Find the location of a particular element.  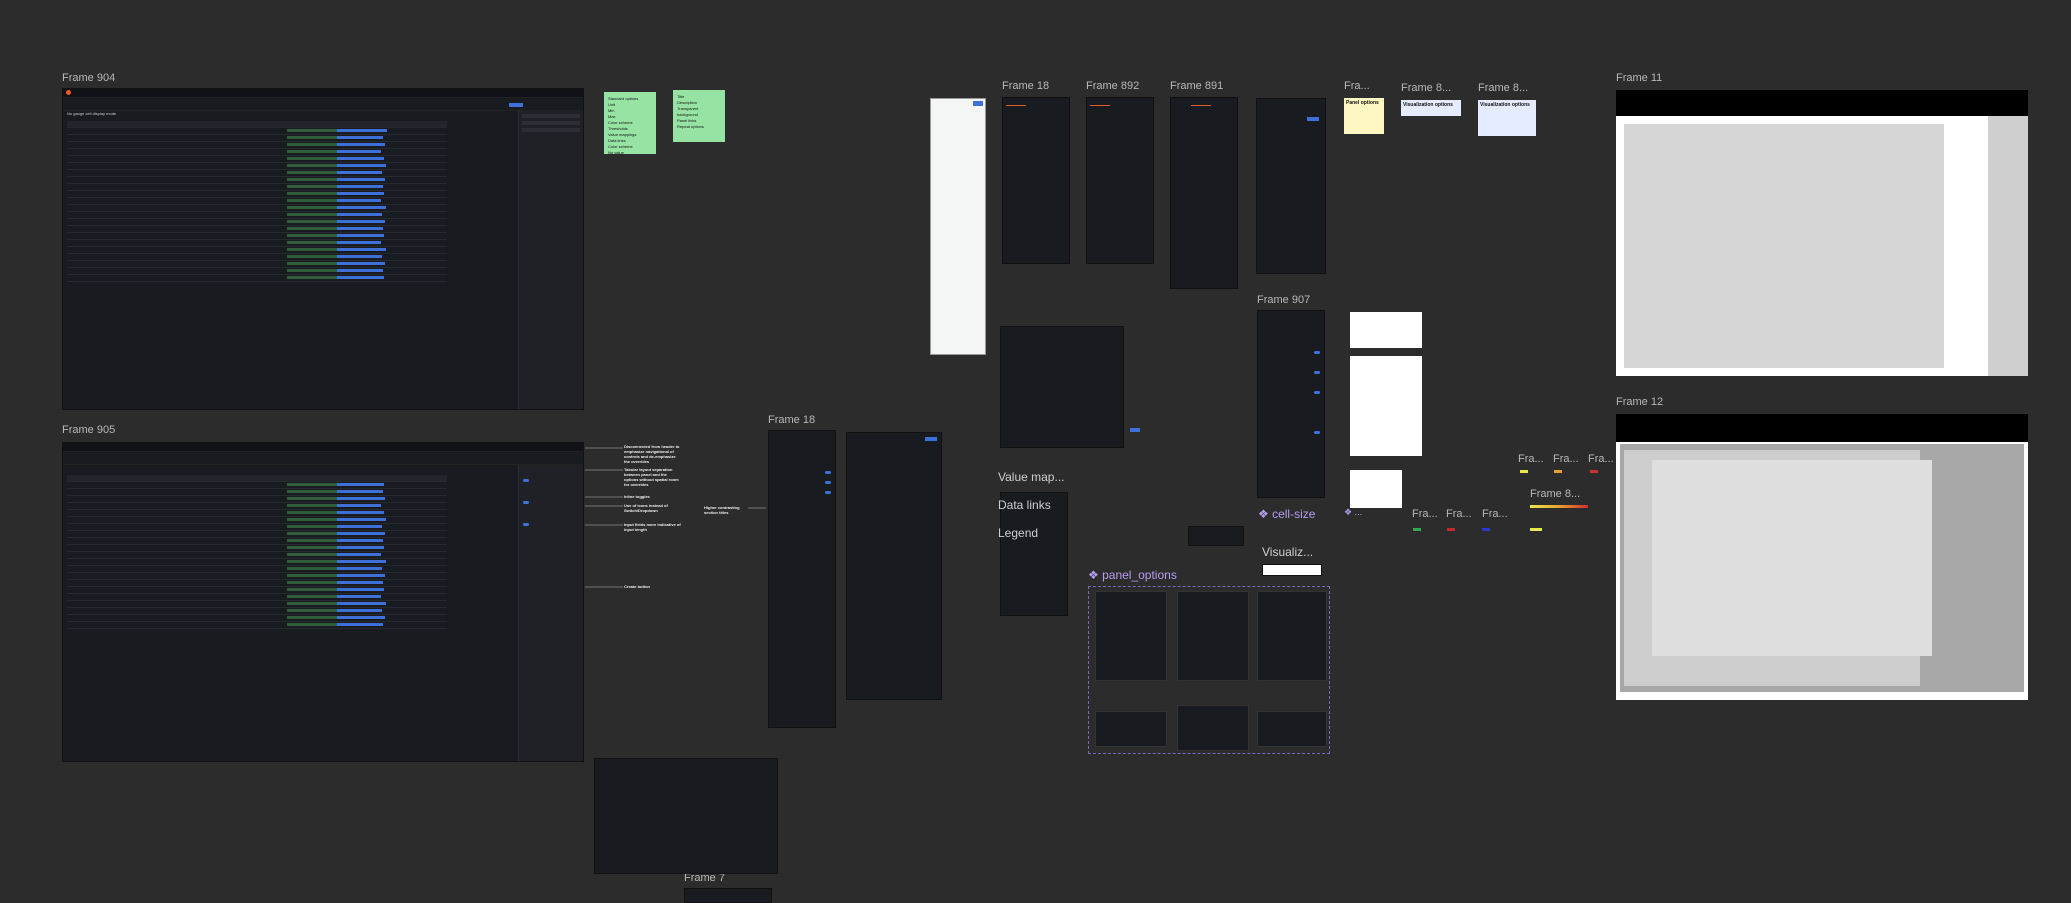

frame-label-907: Frame 907 is located at coordinates (1283, 300).